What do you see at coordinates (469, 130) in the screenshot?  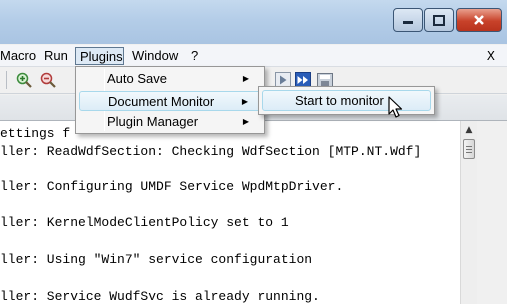 I see `scroll-up-icon: ▲` at bounding box center [469, 130].